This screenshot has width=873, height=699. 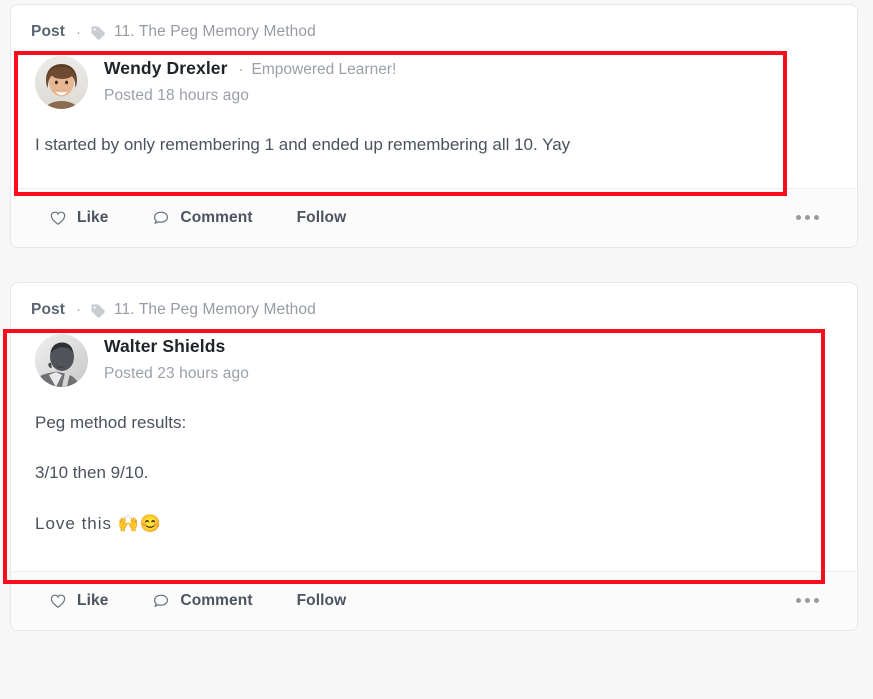 What do you see at coordinates (111, 422) in the screenshot?
I see `post-paragraph: Peg method results:` at bounding box center [111, 422].